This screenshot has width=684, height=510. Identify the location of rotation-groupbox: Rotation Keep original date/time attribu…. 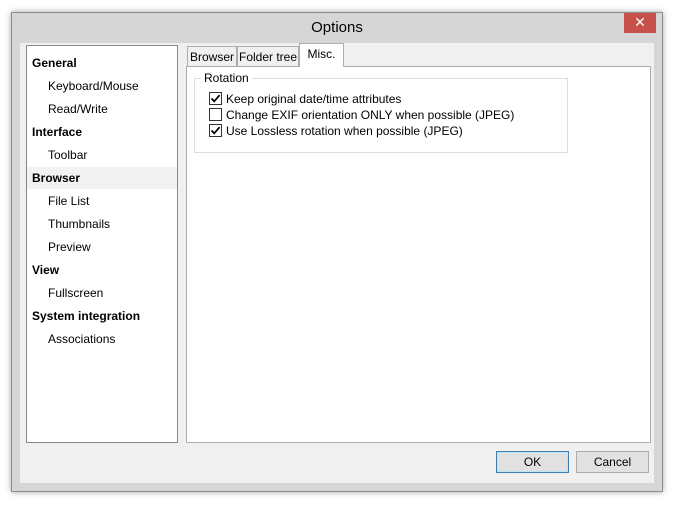
(381, 112).